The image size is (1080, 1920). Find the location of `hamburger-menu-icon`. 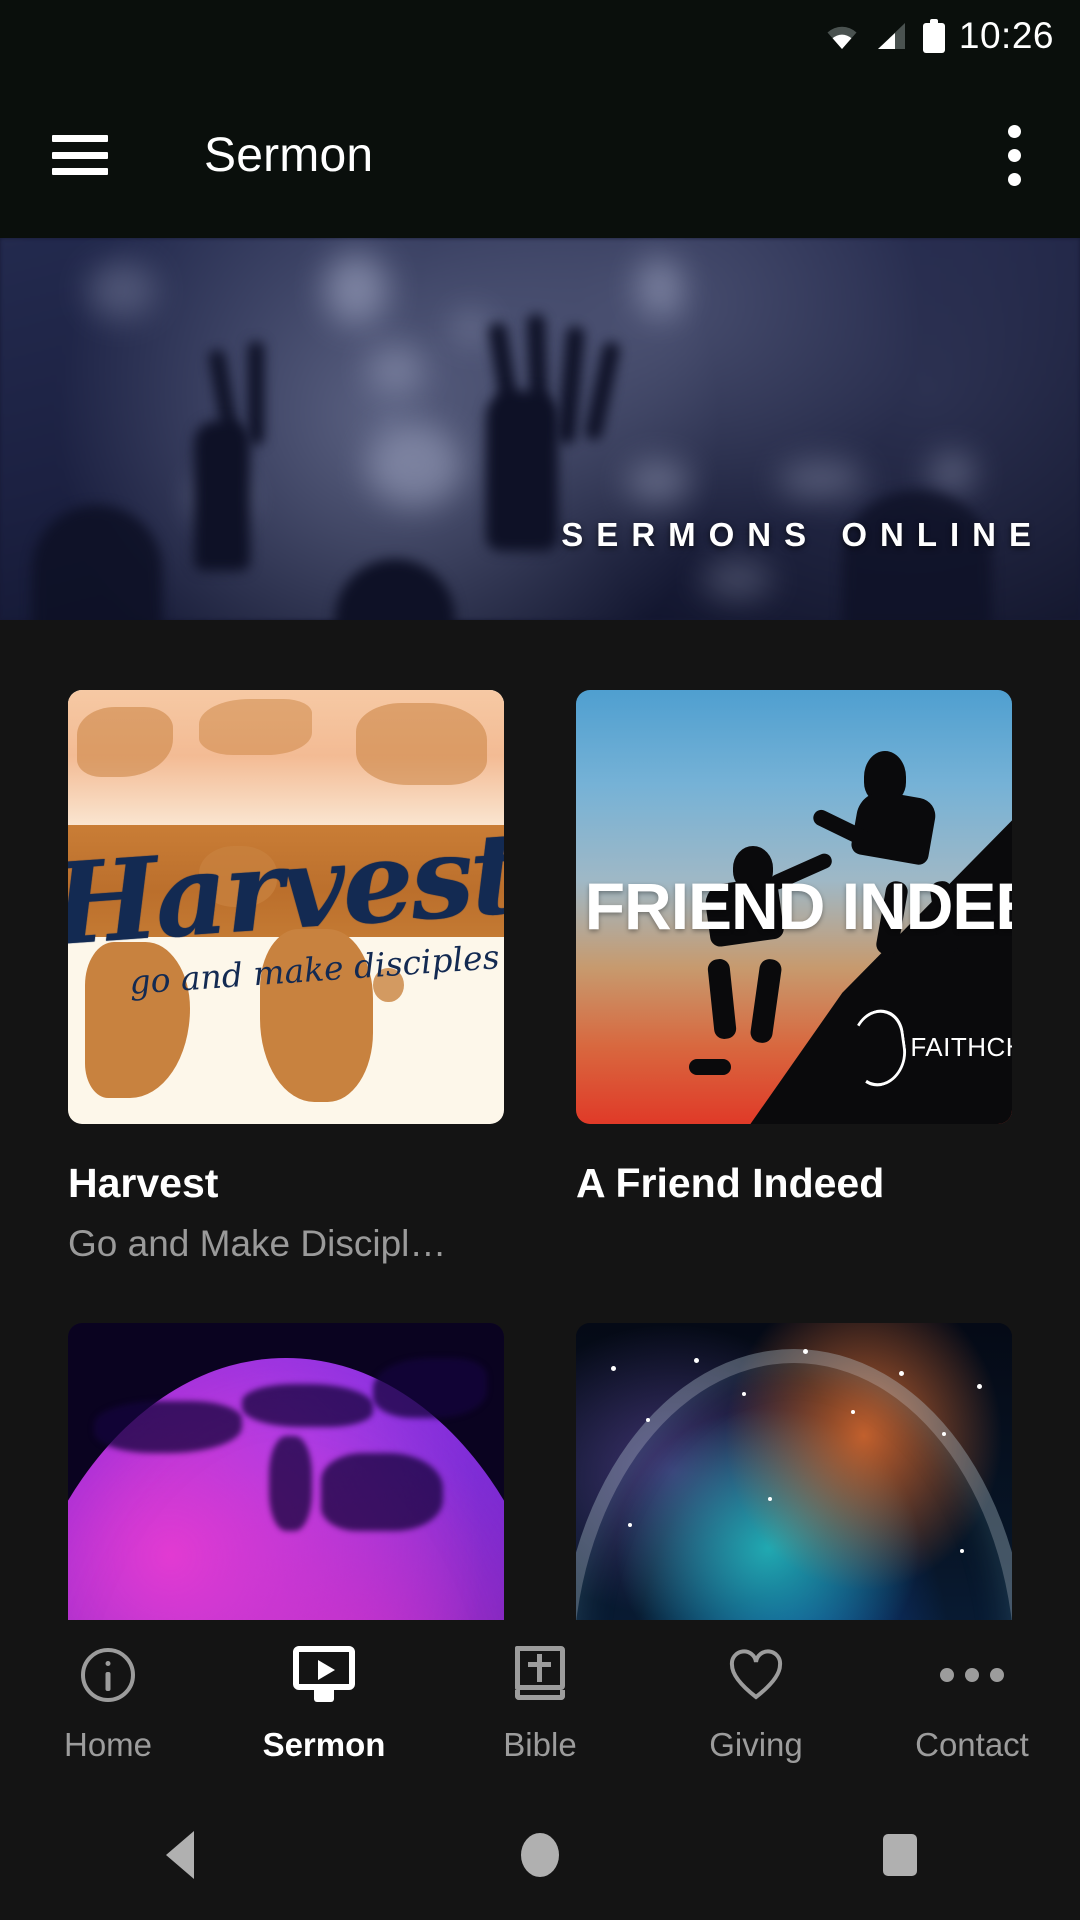

hamburger-menu-icon is located at coordinates (80, 155).